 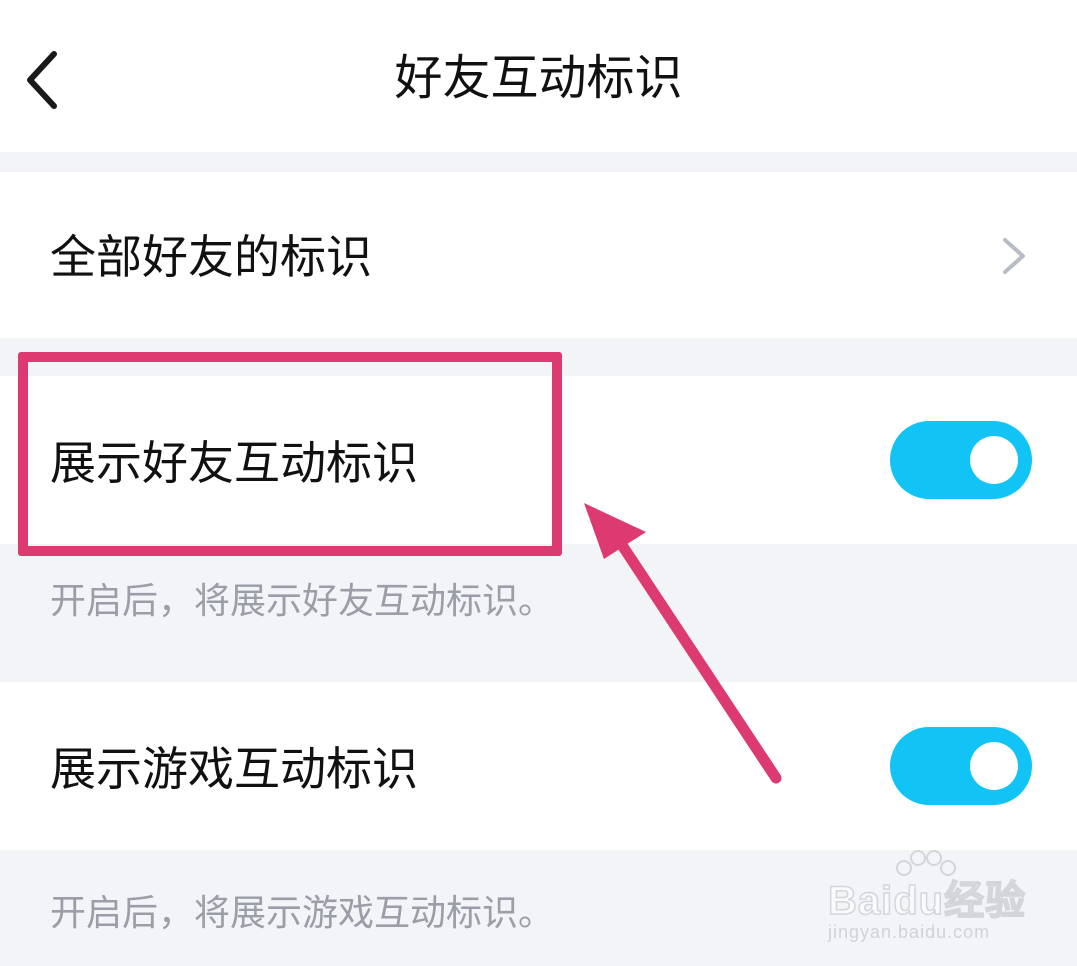 I want to click on baidu-jingyan-watermark: Baidu经验 jingyan.baidu.com, so click(x=942, y=900).